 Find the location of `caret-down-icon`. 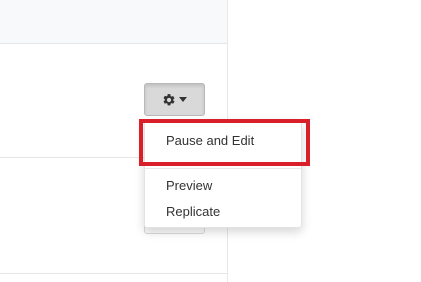

caret-down-icon is located at coordinates (183, 99).